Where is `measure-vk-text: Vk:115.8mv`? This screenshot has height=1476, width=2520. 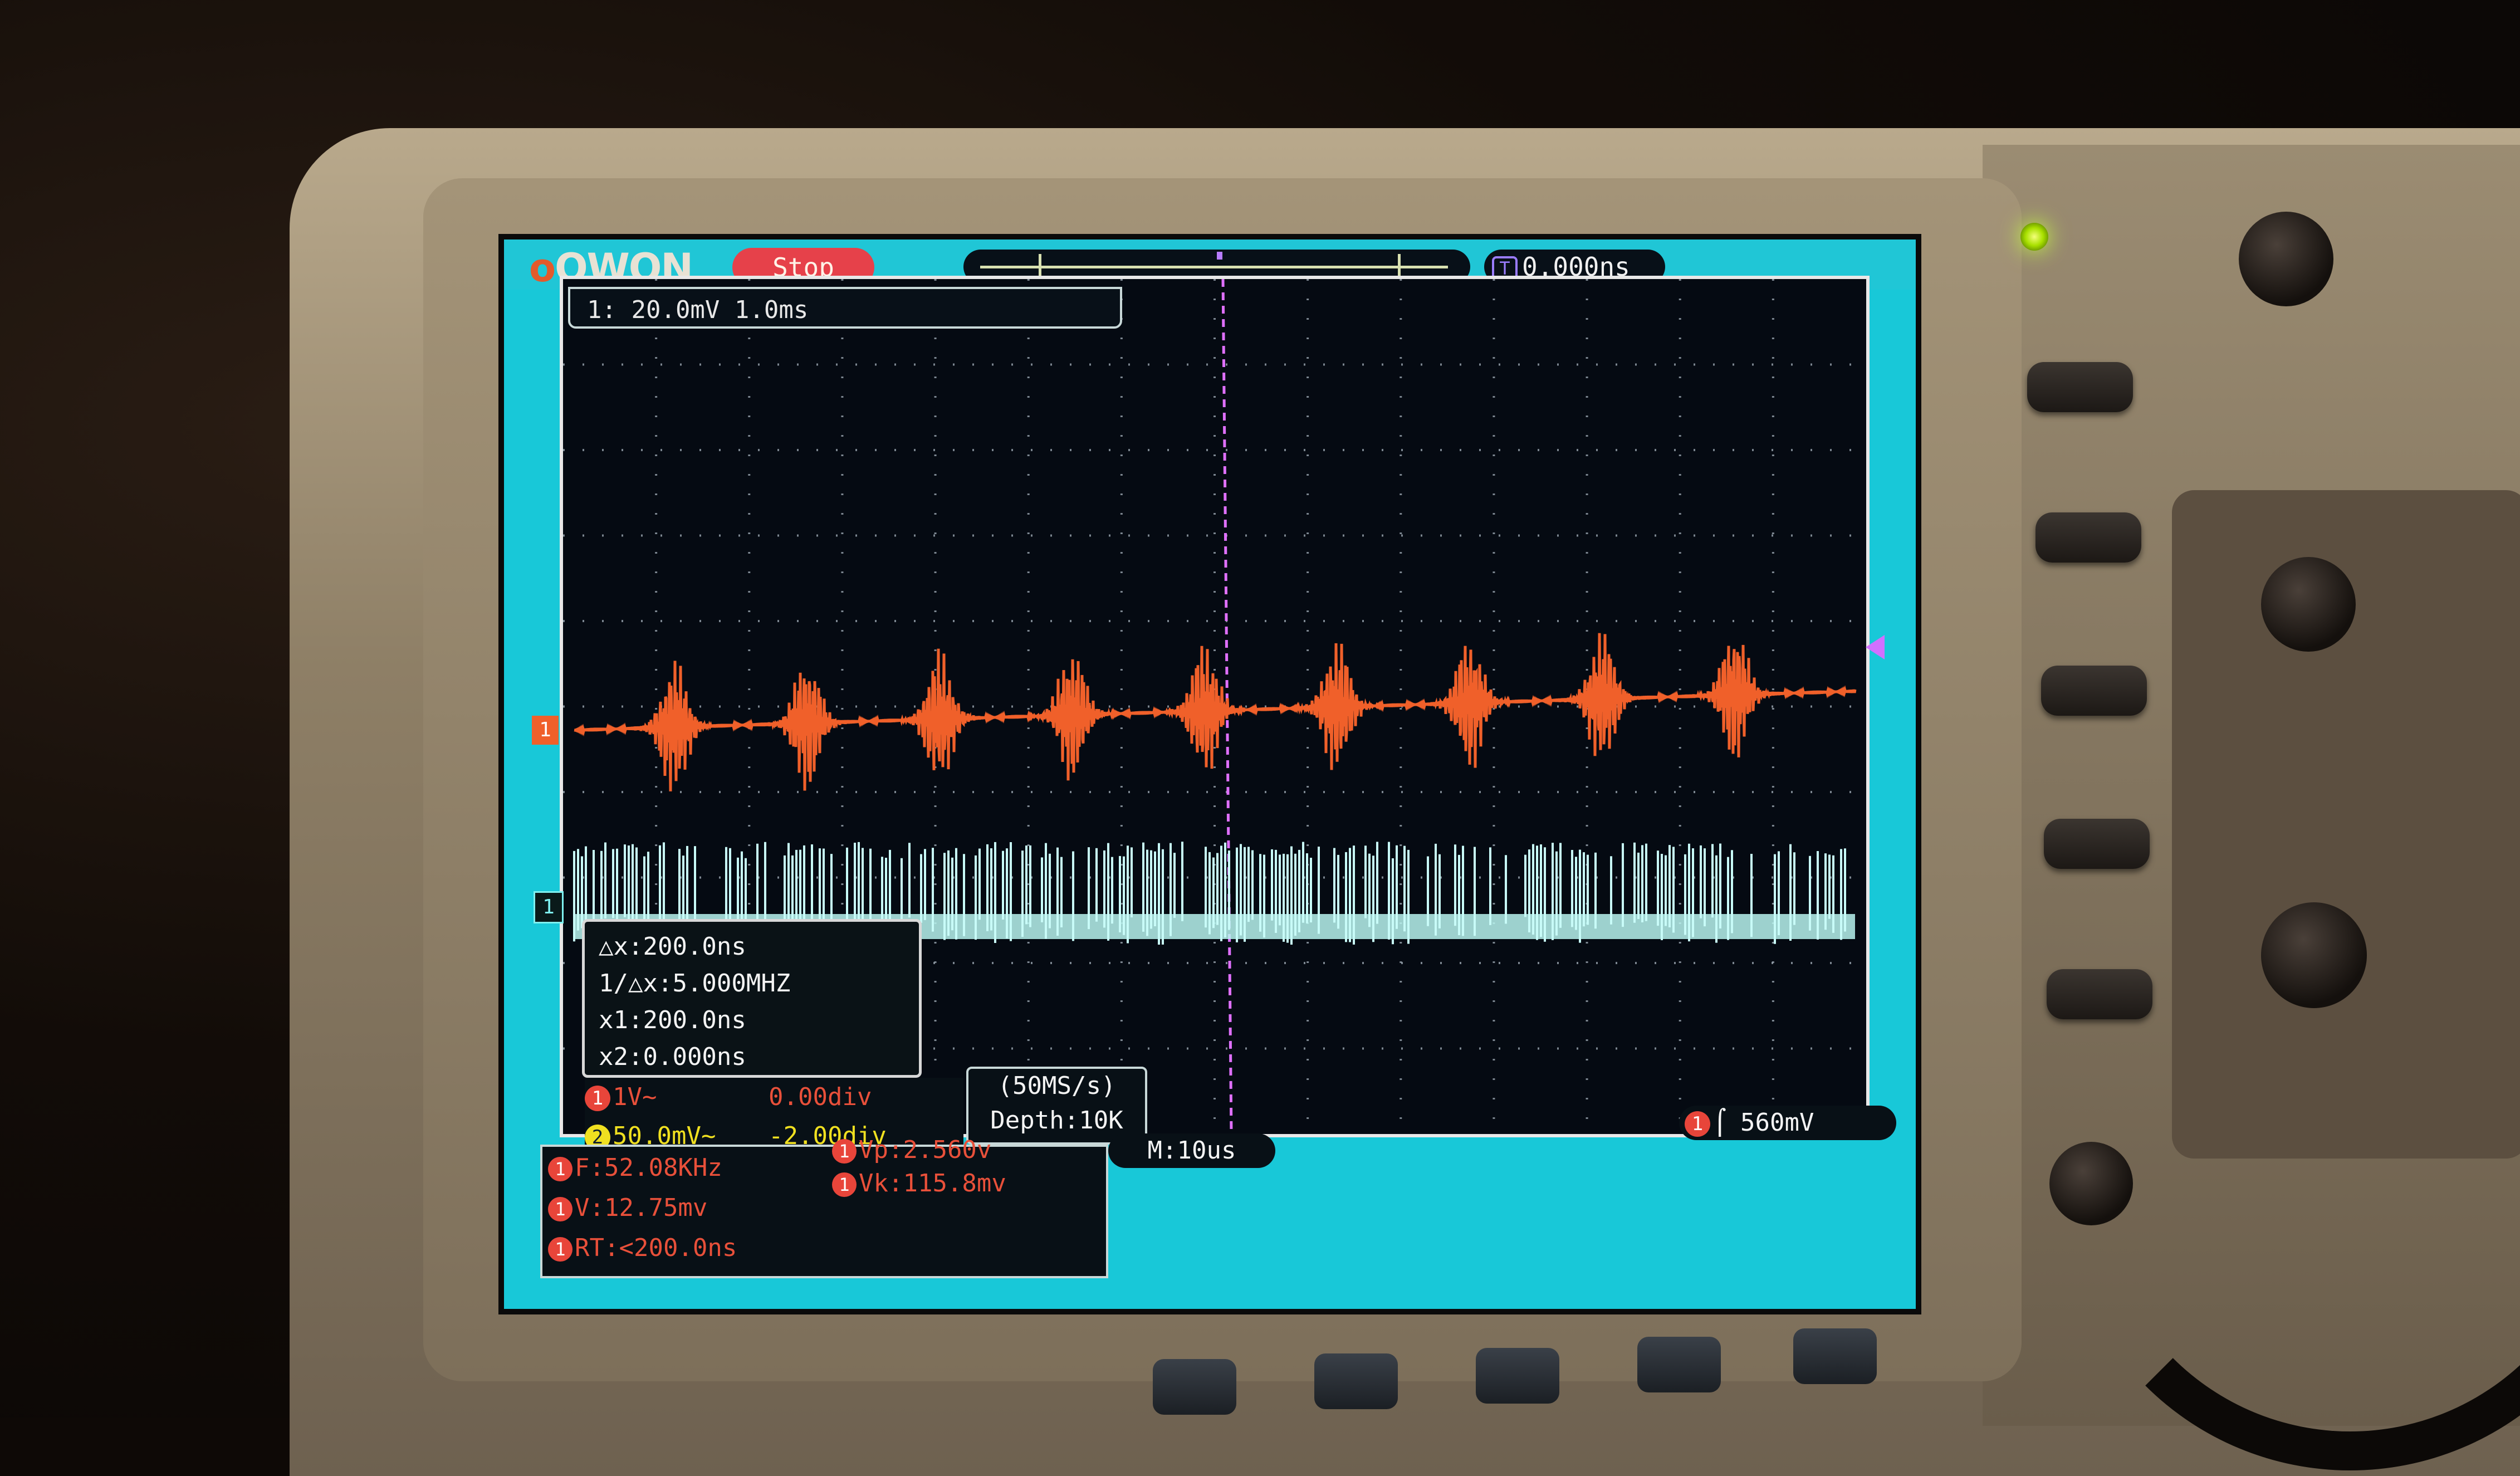
measure-vk-text: Vk:115.8mv is located at coordinates (933, 1183).